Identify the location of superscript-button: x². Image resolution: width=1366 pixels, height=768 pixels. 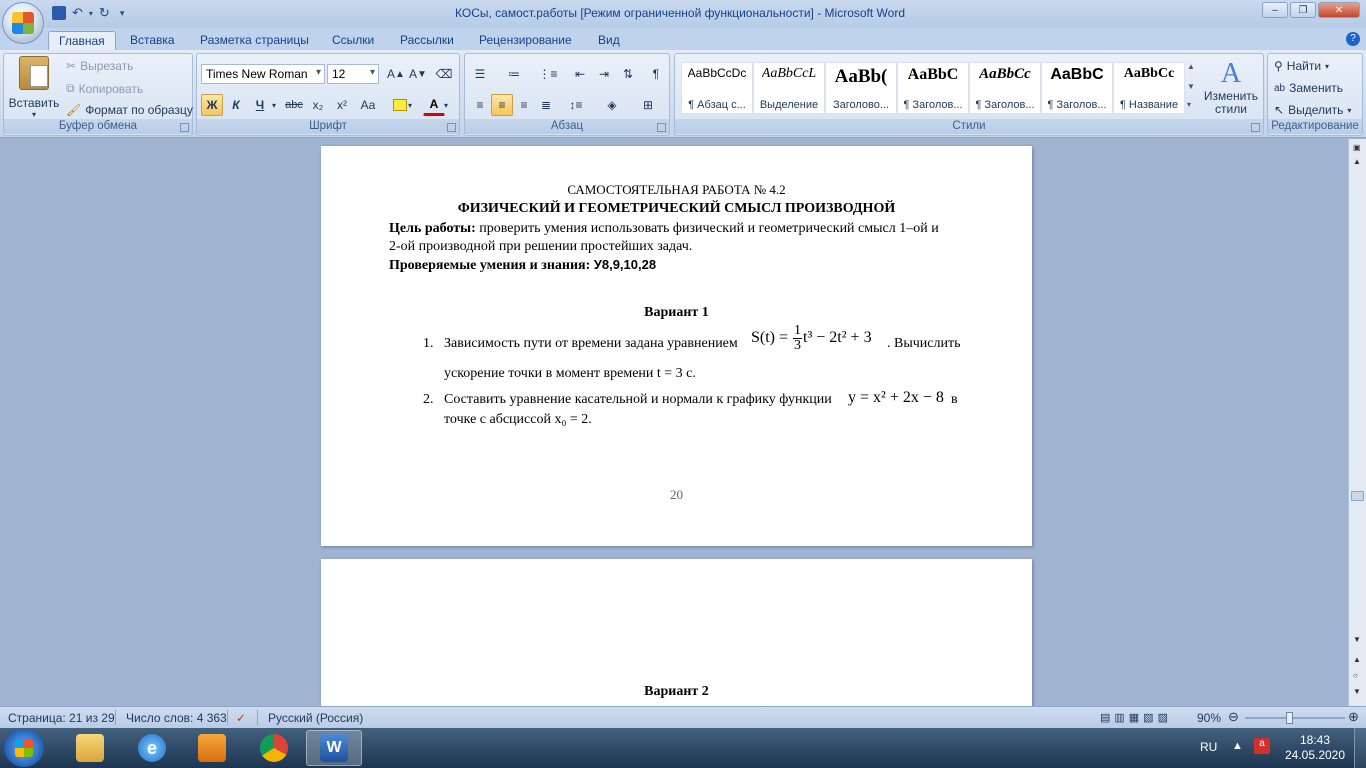
(342, 105).